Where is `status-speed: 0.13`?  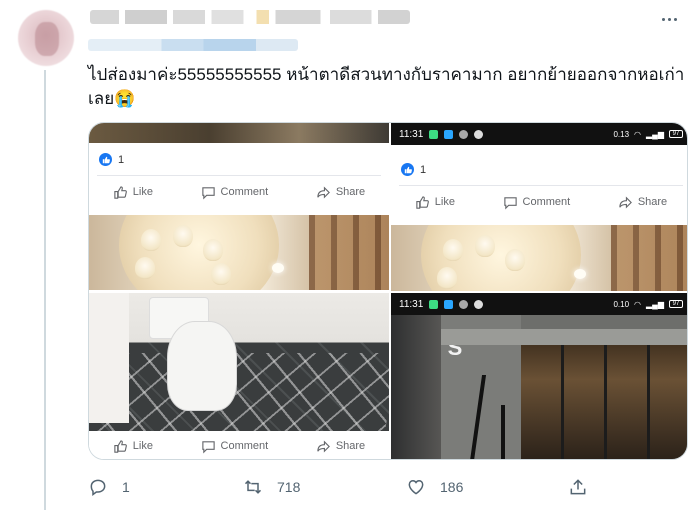 status-speed: 0.13 is located at coordinates (621, 134).